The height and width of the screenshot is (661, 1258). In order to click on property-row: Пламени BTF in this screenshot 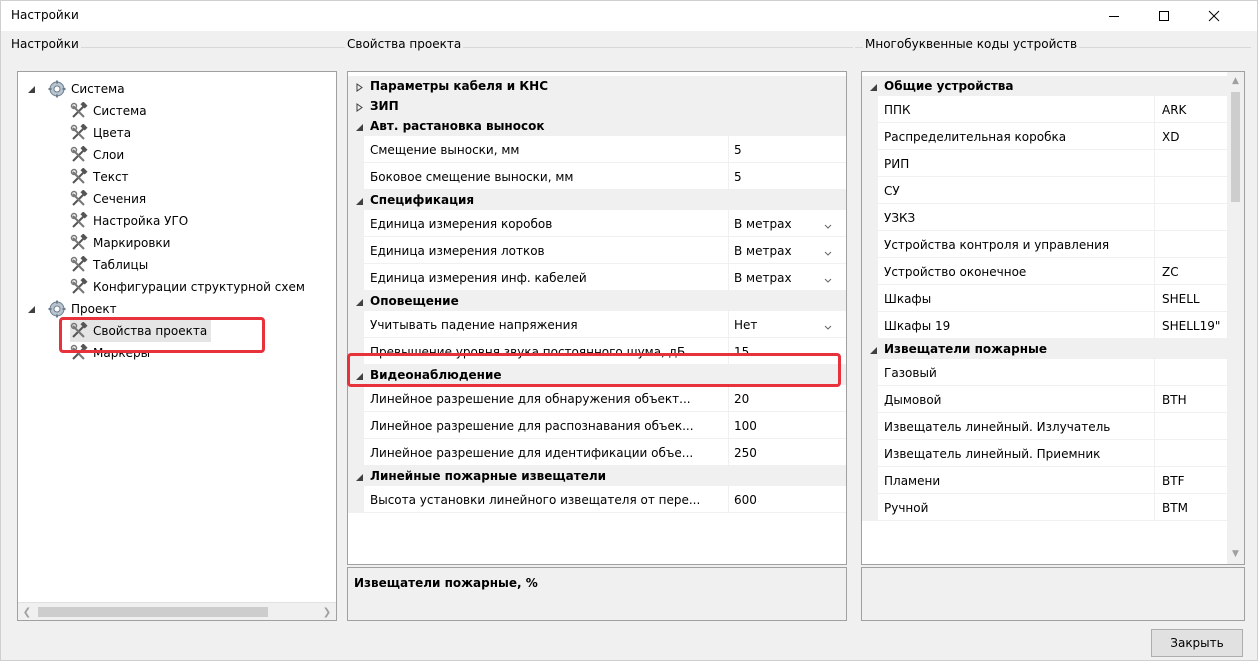, I will do `click(1045, 480)`.